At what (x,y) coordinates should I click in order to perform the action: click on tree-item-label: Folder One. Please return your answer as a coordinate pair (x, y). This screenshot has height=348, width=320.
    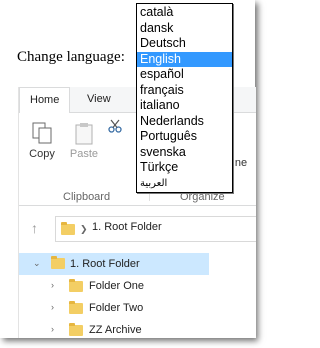
    Looking at the image, I should click on (117, 286).